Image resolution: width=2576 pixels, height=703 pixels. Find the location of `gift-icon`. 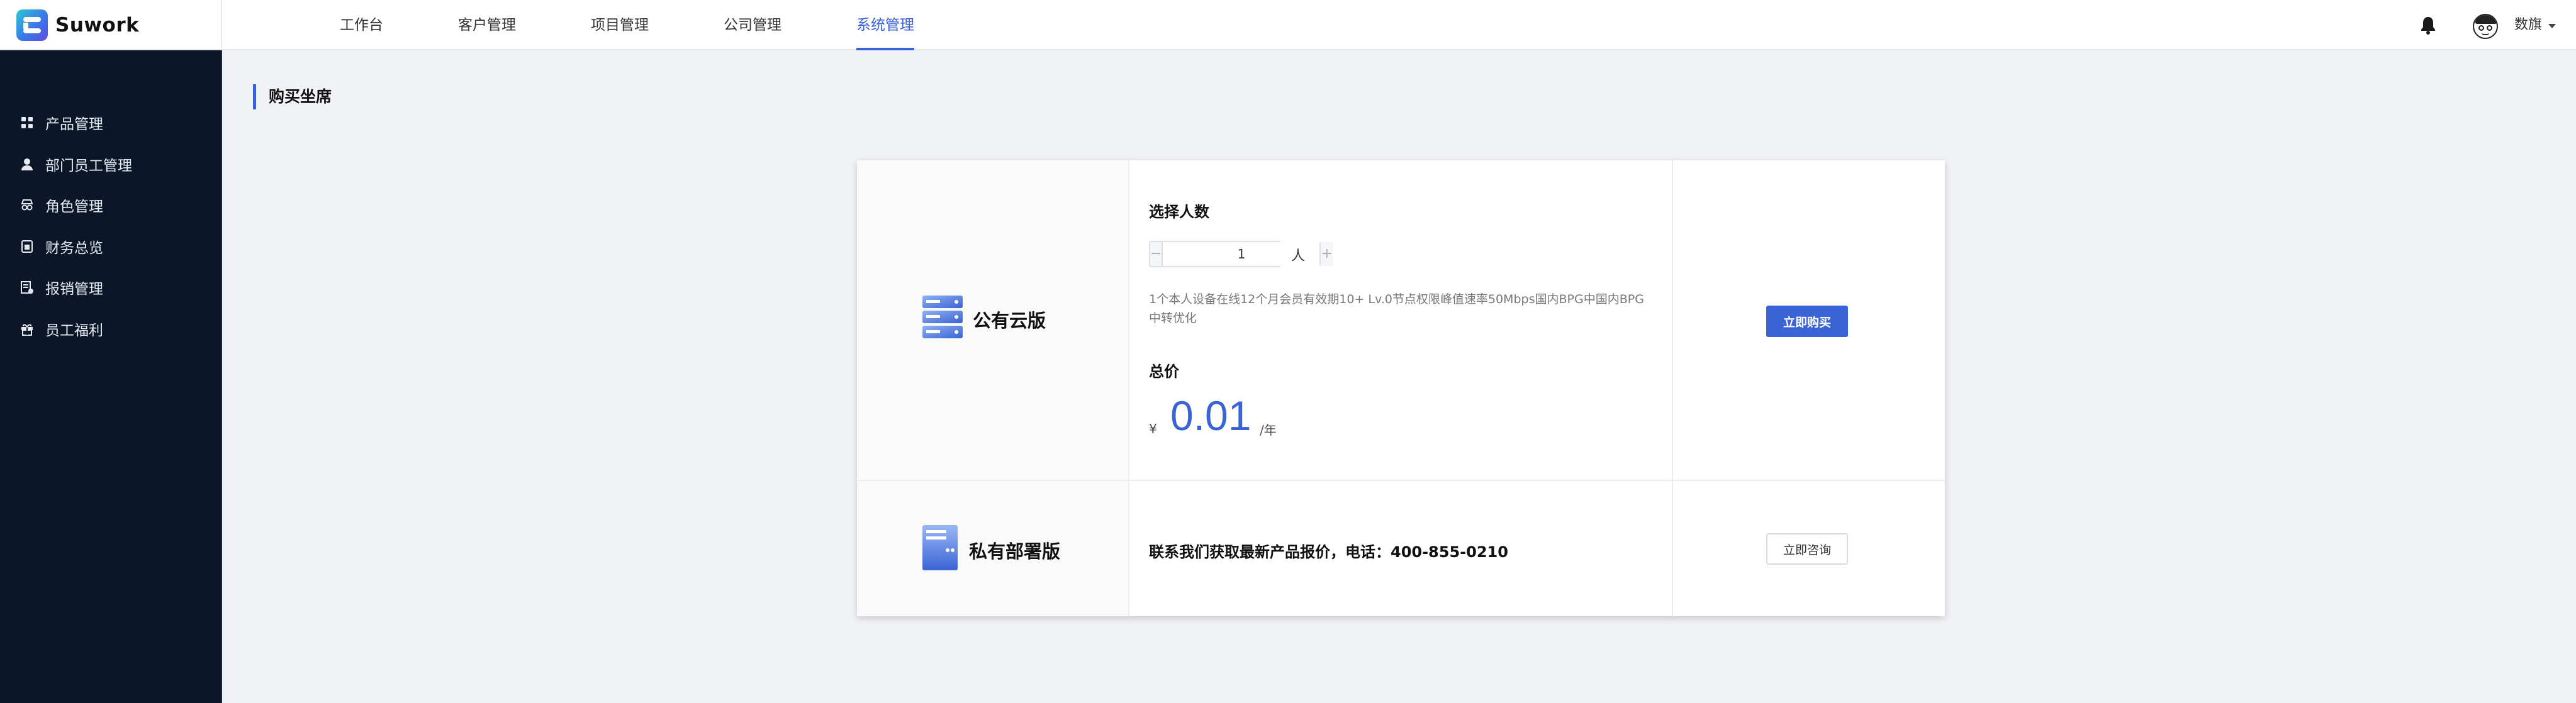

gift-icon is located at coordinates (27, 329).